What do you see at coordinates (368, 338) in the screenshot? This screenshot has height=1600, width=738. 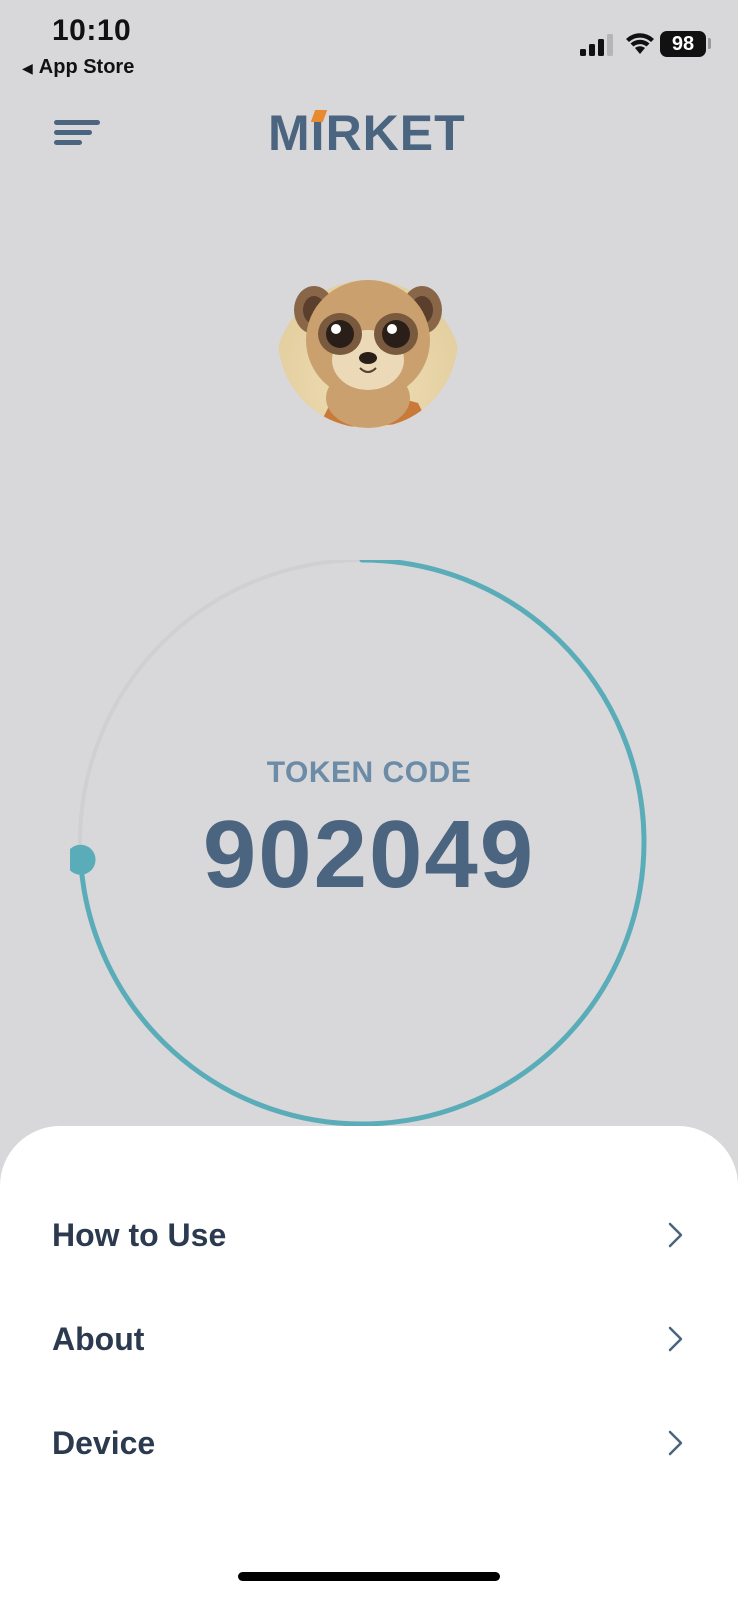 I see `meerkat-avatar` at bounding box center [368, 338].